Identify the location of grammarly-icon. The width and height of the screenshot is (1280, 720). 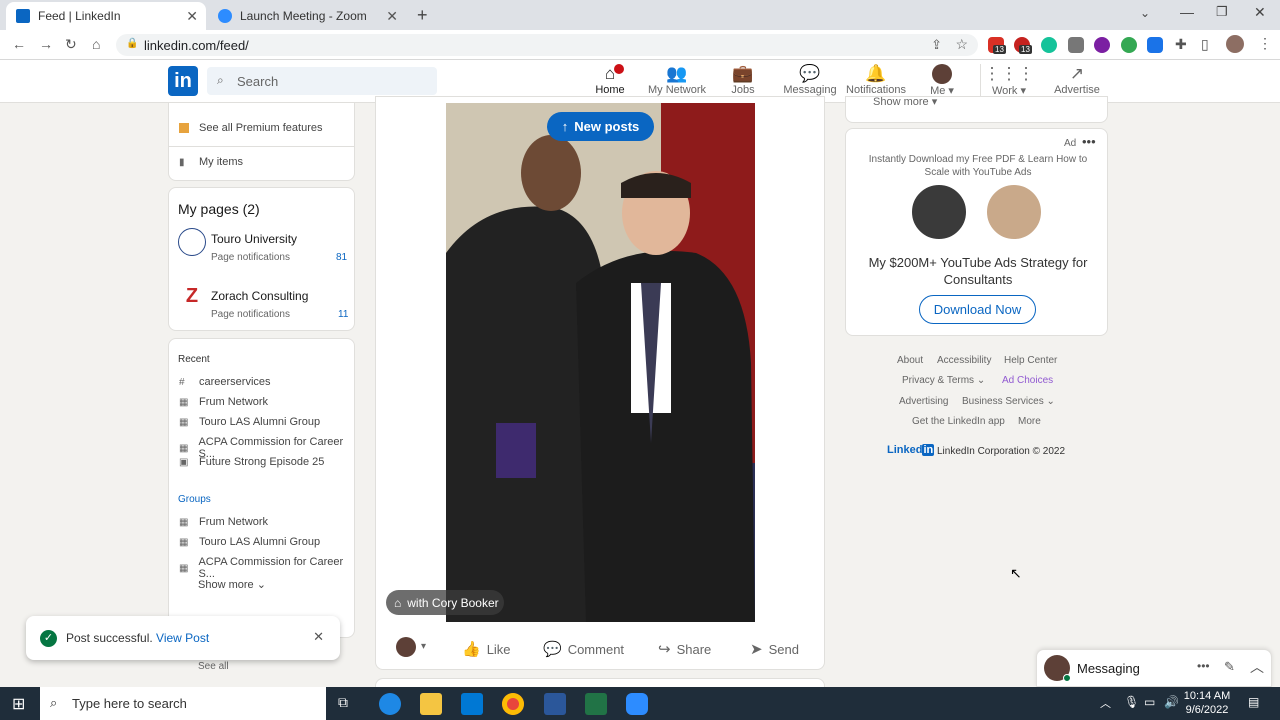
(1049, 45).